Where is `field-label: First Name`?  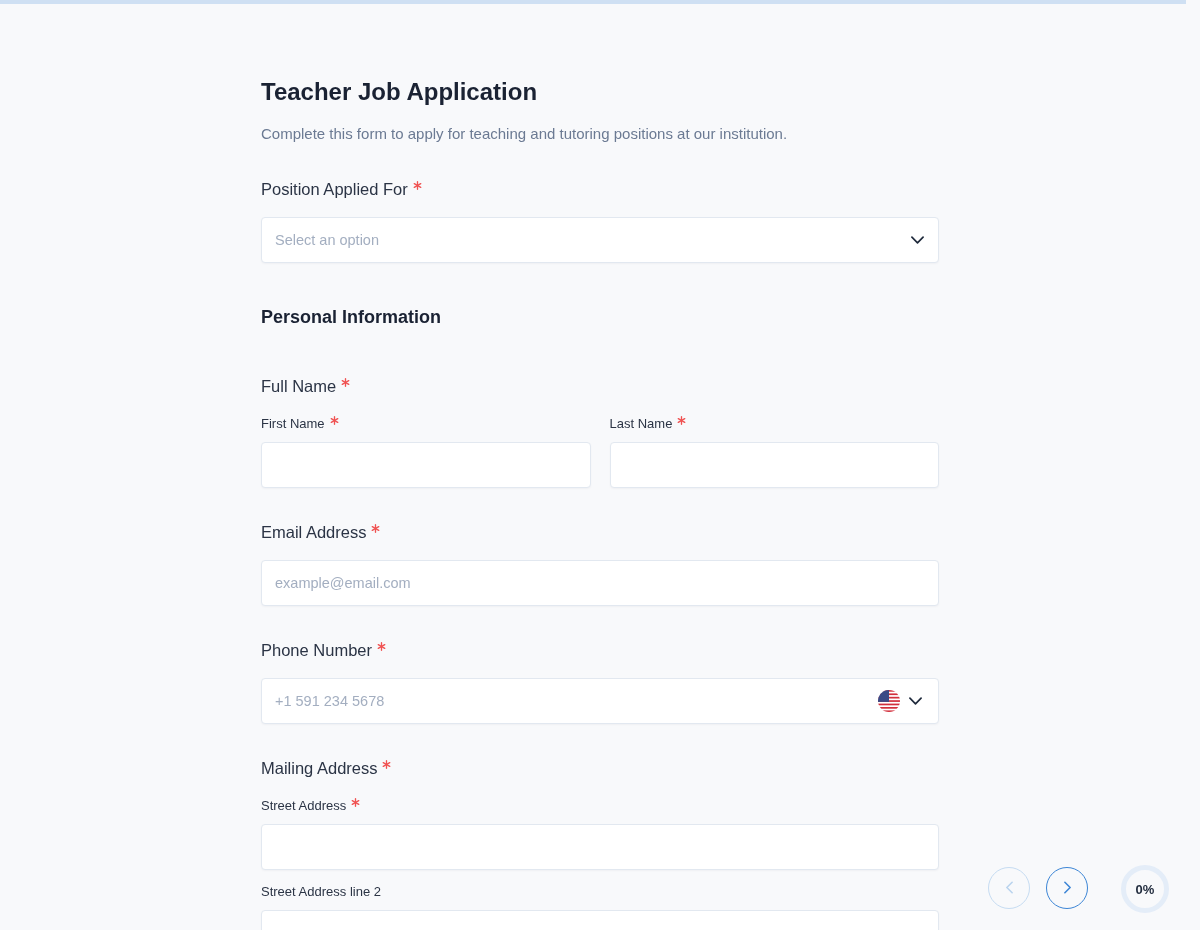 field-label: First Name is located at coordinates (293, 424).